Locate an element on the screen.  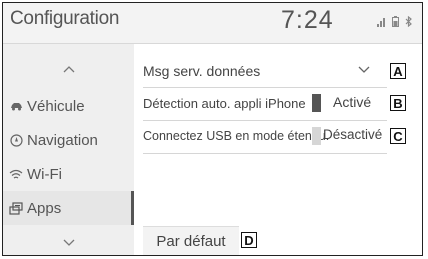
chevron-up-icon is located at coordinates (68, 69).